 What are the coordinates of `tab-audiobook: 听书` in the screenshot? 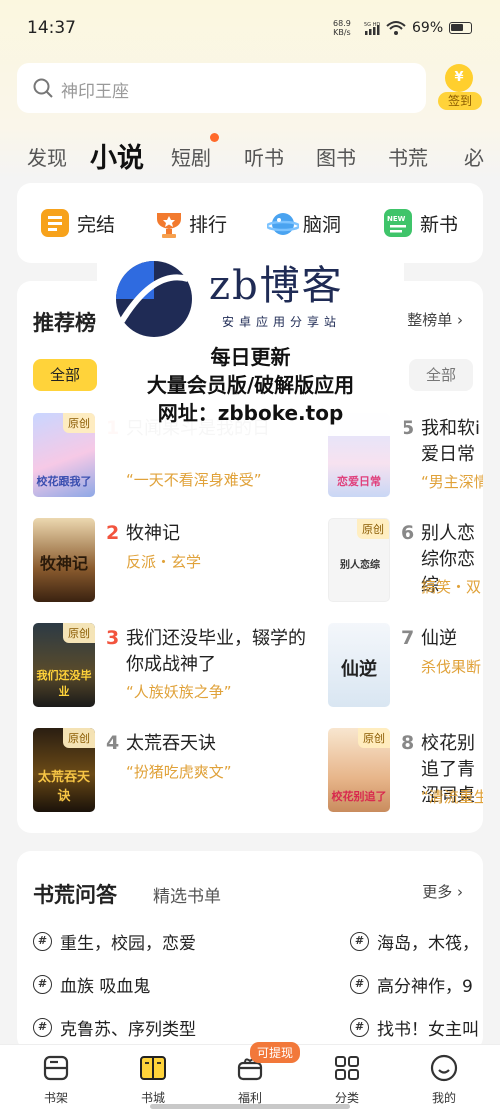 It's located at (264, 156).